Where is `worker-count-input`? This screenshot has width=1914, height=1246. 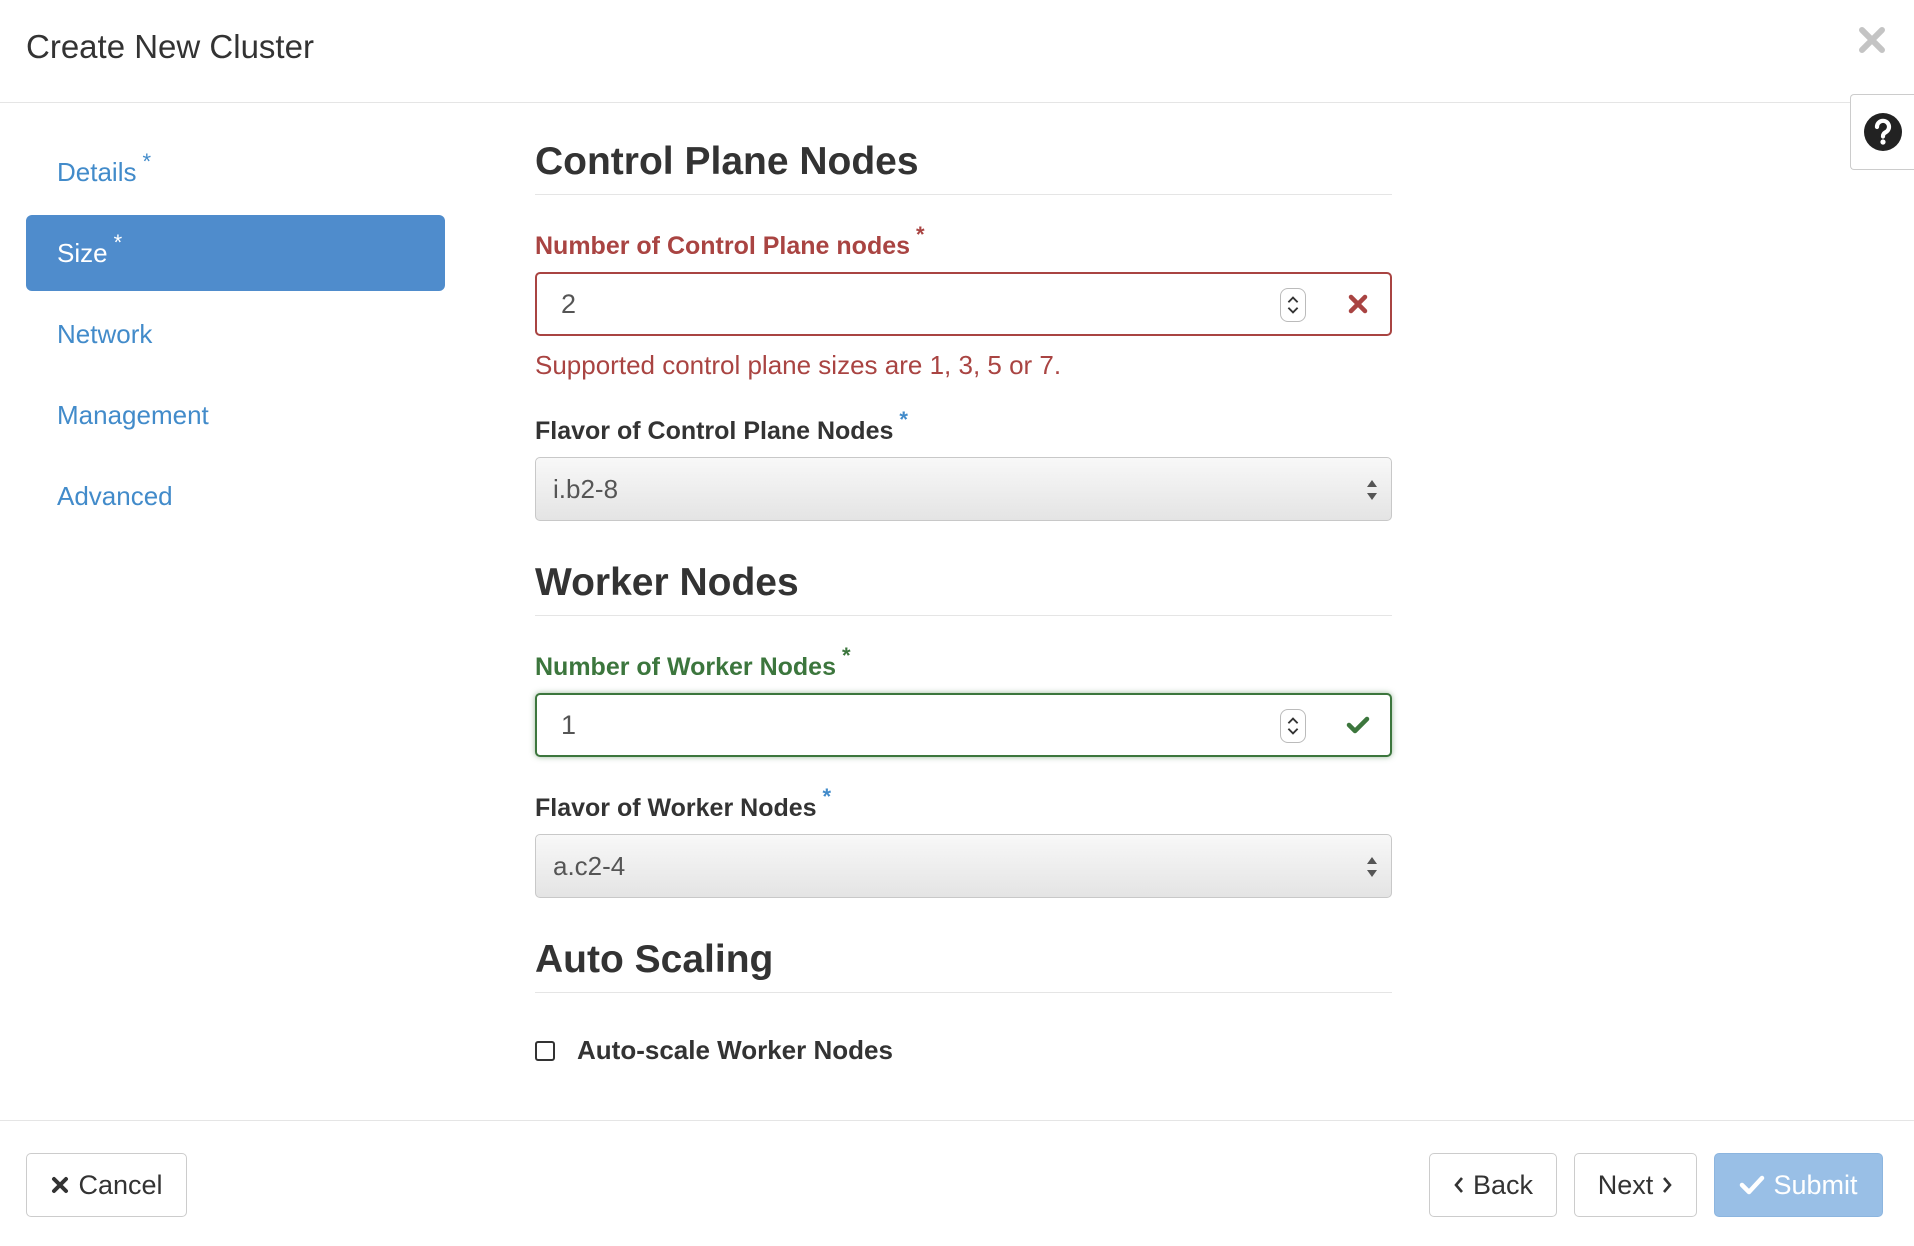
worker-count-input is located at coordinates (887, 725).